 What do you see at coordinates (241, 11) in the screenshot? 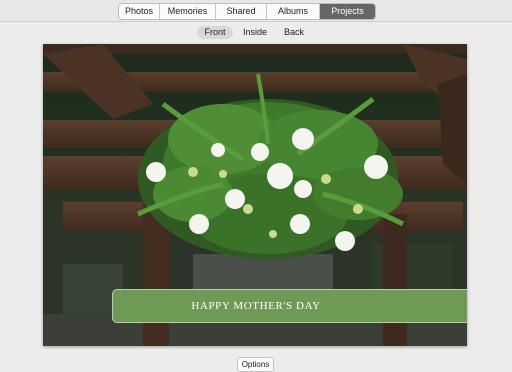
I see `tab-shared: Shared` at bounding box center [241, 11].